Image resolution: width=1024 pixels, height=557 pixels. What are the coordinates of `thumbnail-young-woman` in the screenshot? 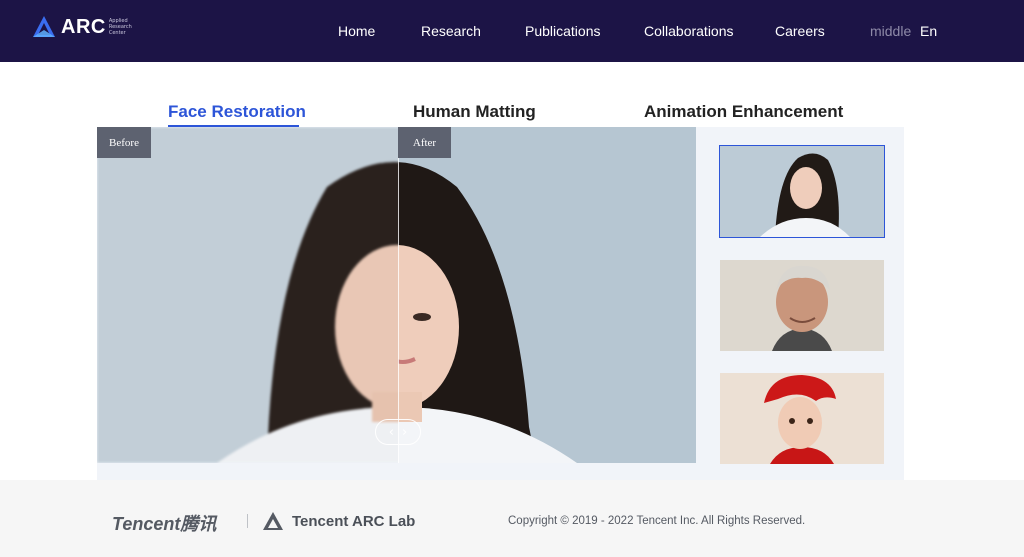 It's located at (802, 191).